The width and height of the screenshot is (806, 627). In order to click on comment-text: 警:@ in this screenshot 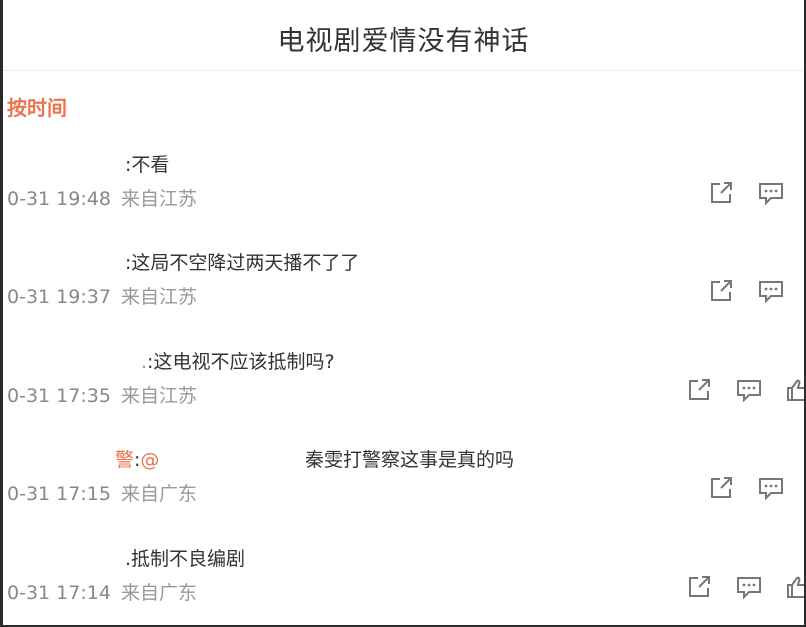, I will do `click(137, 458)`.